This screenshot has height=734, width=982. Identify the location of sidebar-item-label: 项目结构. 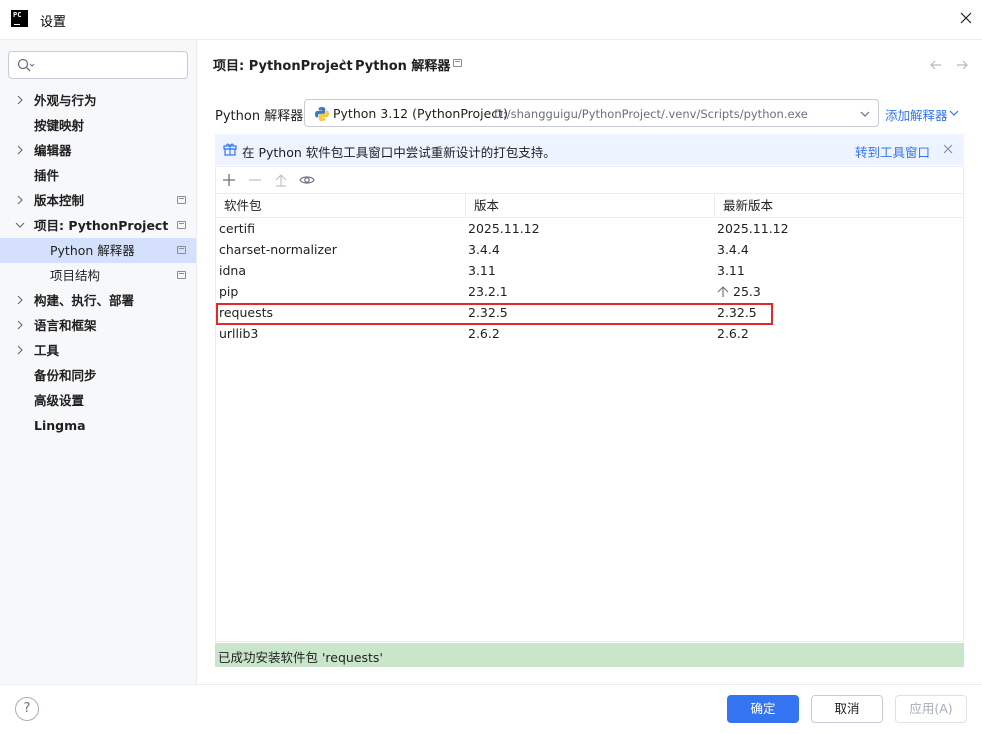
(75, 275).